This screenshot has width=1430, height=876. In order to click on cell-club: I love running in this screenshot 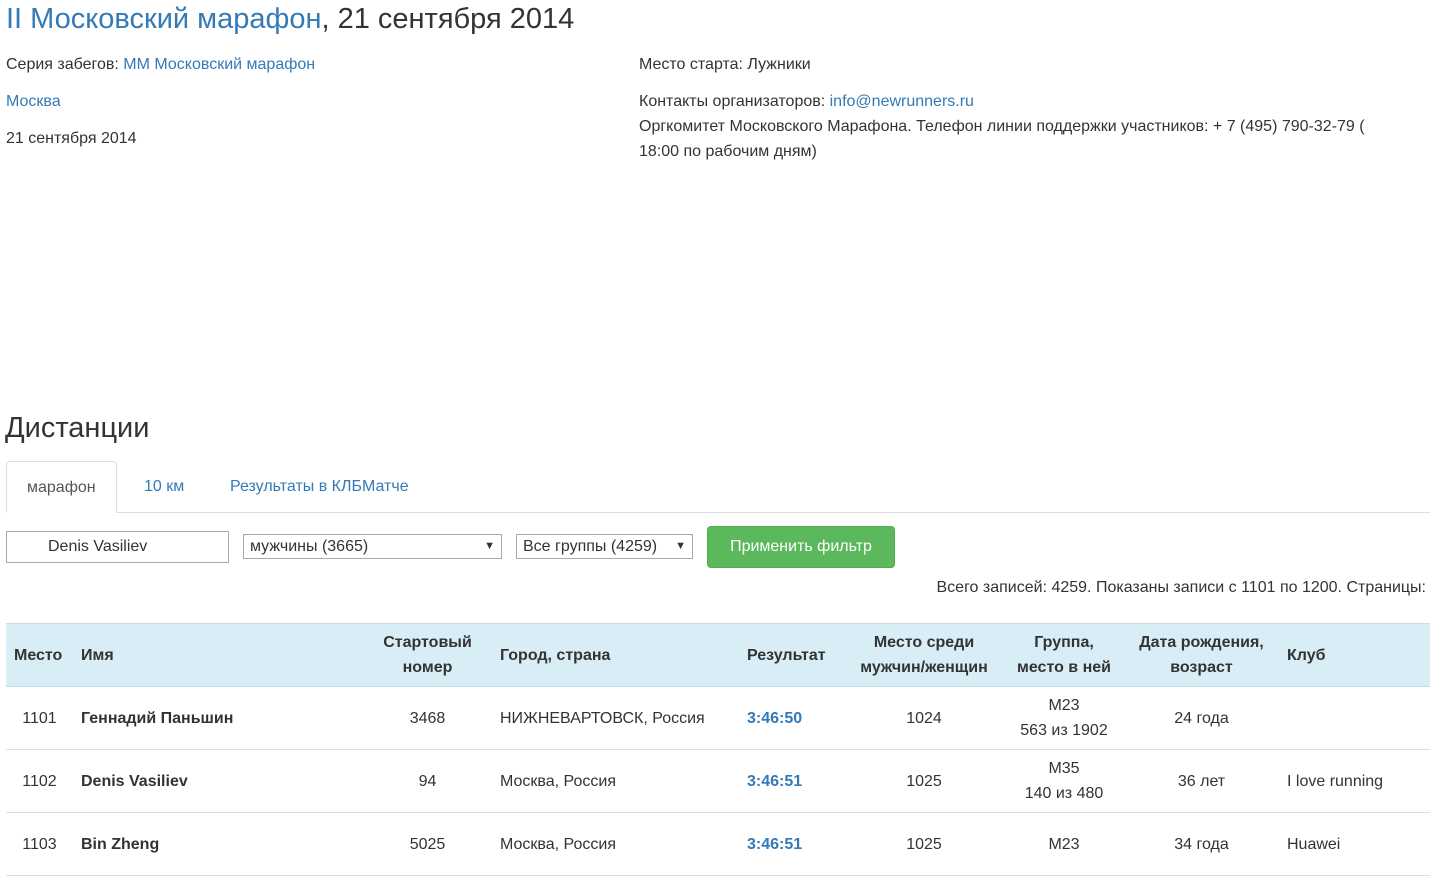, I will do `click(1354, 781)`.